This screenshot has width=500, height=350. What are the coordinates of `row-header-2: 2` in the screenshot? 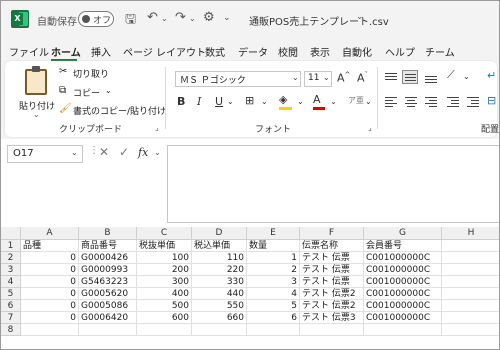 It's located at (11, 258).